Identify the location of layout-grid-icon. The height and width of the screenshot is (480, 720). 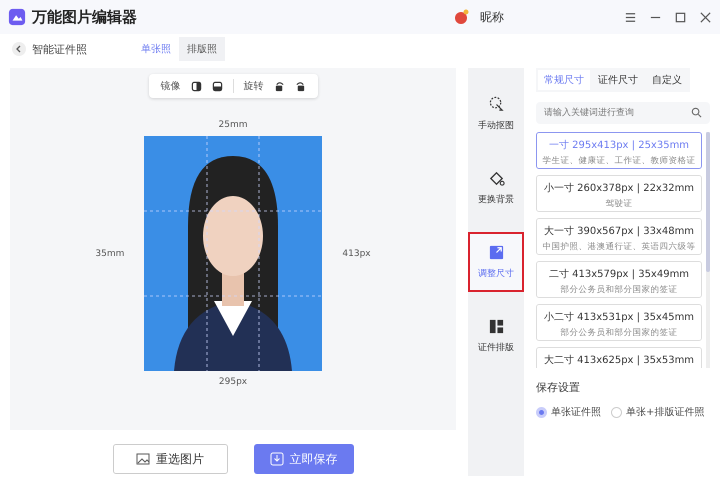
(496, 326).